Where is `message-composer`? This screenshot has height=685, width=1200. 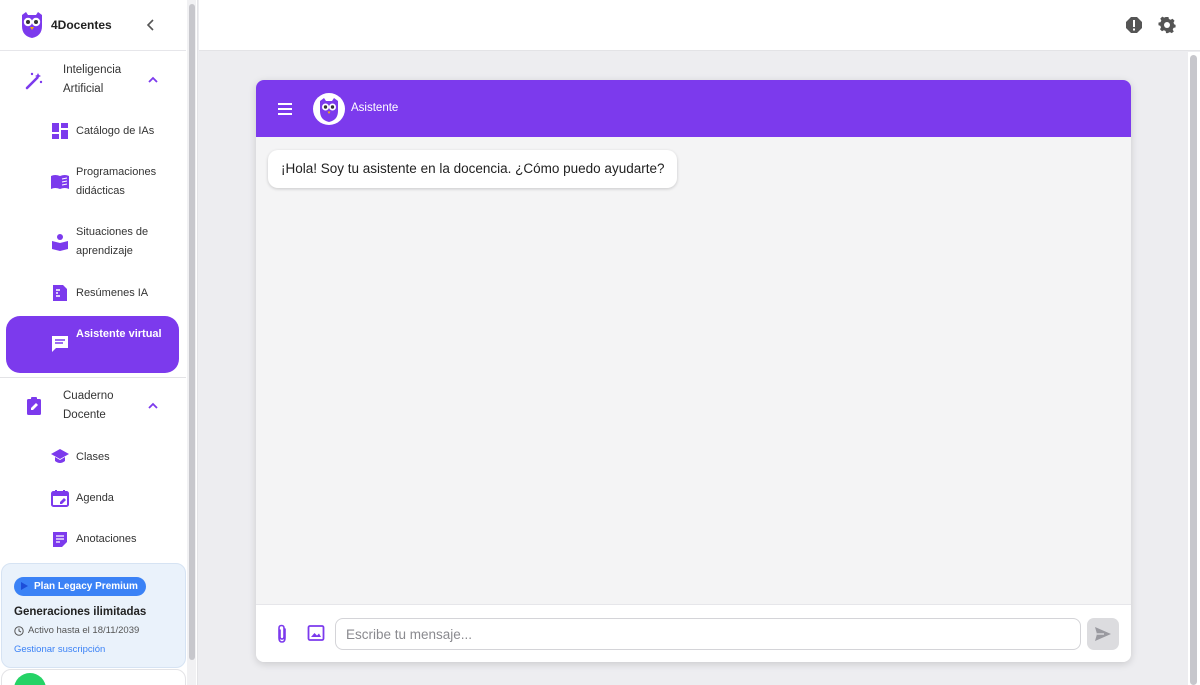
message-composer is located at coordinates (693, 633).